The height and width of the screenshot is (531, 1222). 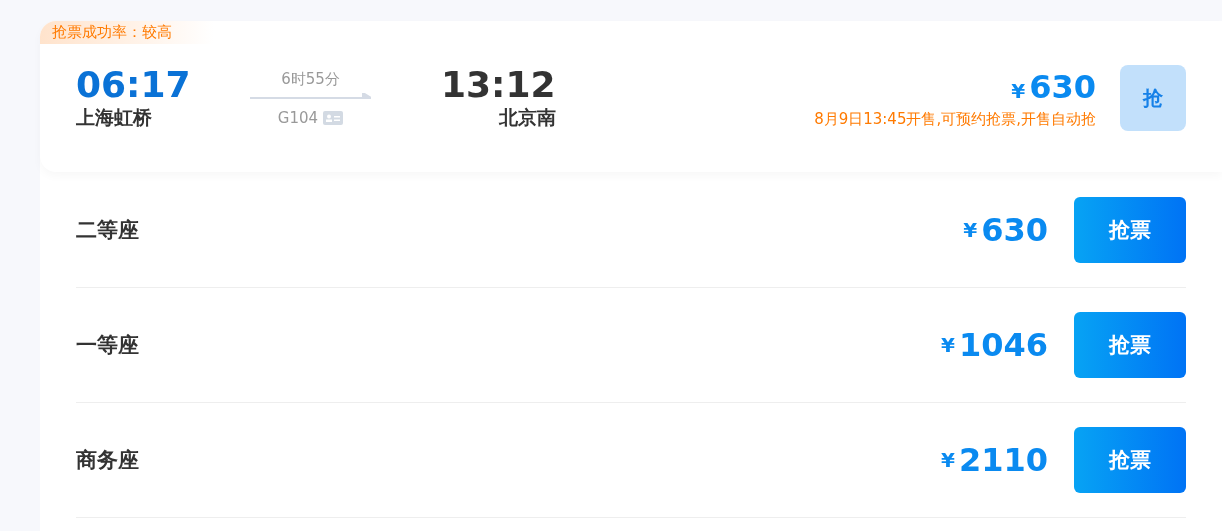 What do you see at coordinates (298, 117) in the screenshot?
I see `train-number: G104` at bounding box center [298, 117].